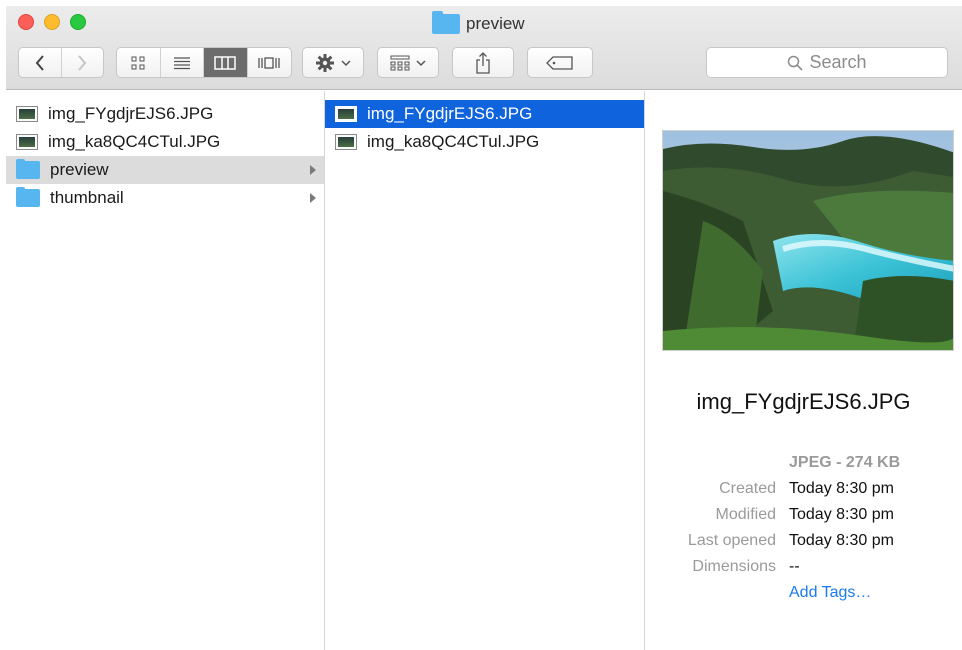 The width and height of the screenshot is (962, 650). I want to click on tag-icon, so click(559, 62).